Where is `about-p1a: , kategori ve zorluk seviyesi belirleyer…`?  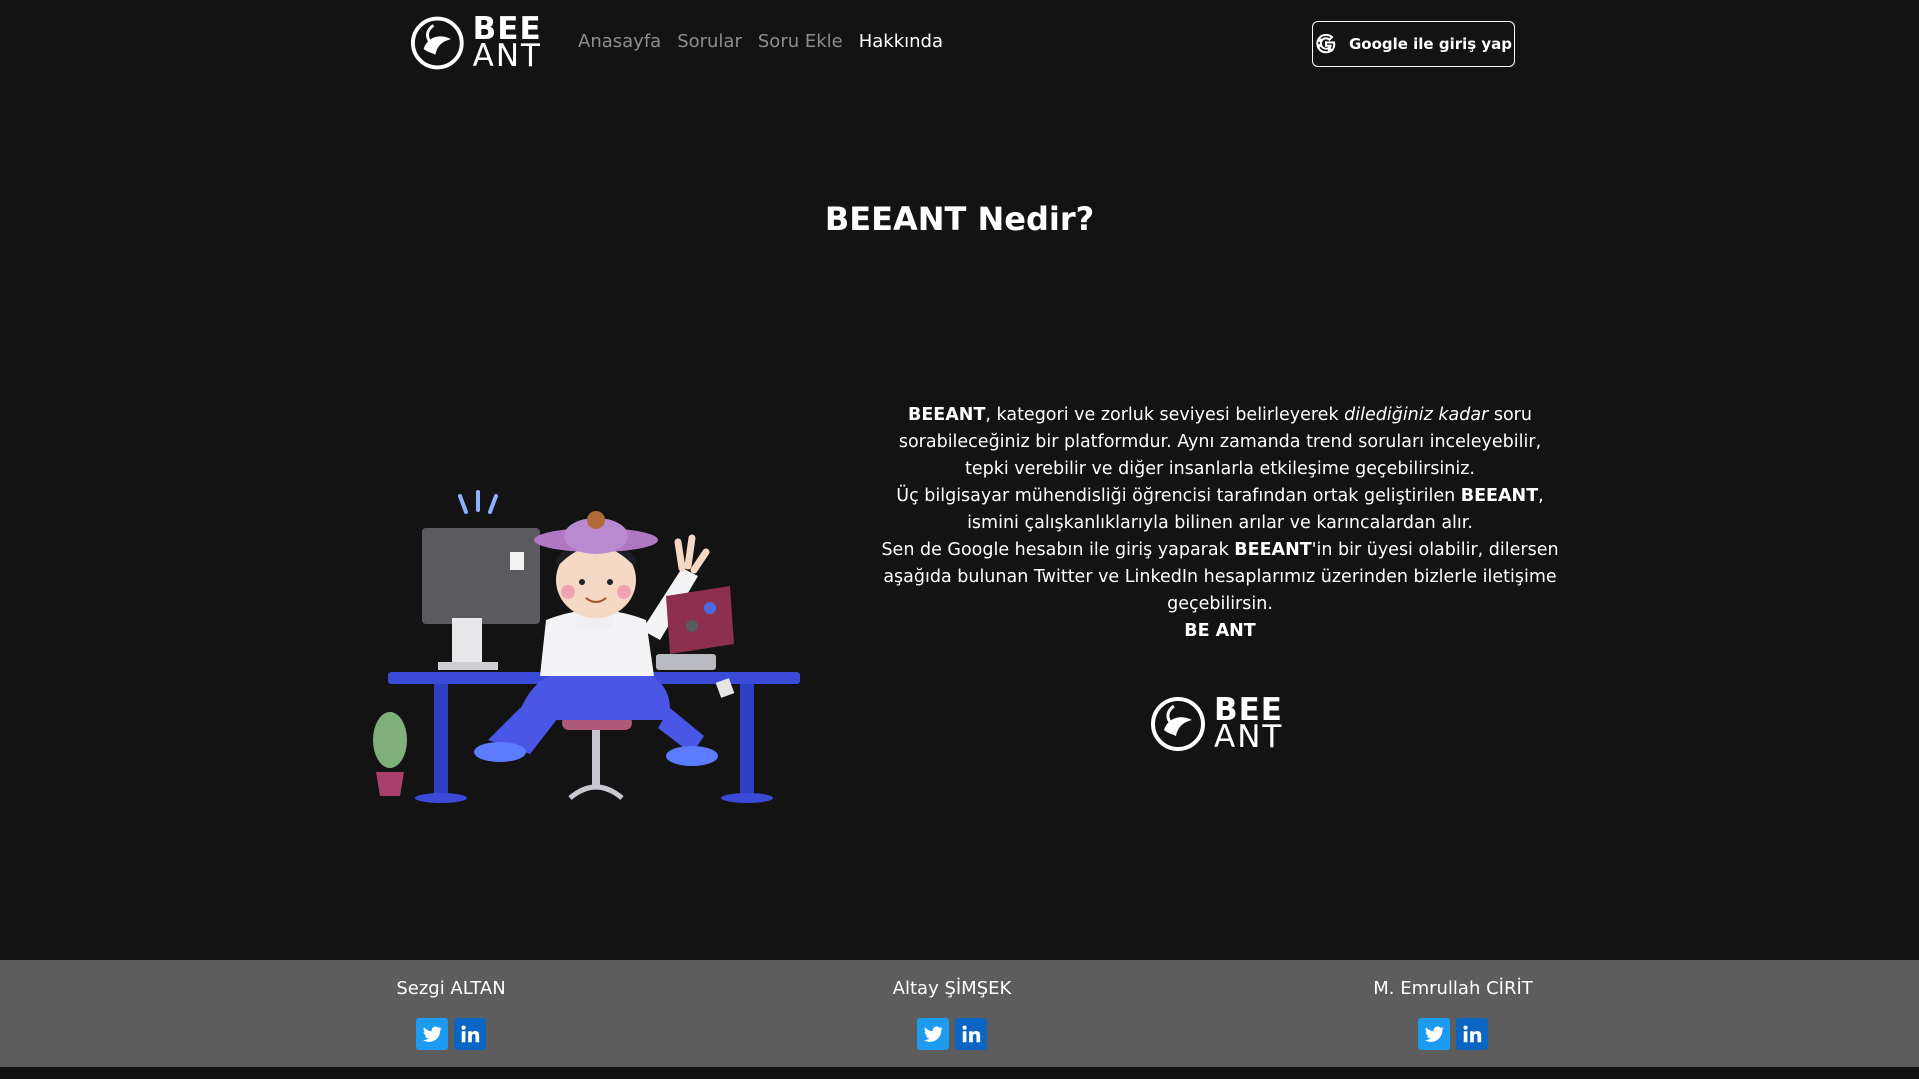
about-p1a: , kategori ve zorluk seviyesi belirleyer… is located at coordinates (1165, 415).